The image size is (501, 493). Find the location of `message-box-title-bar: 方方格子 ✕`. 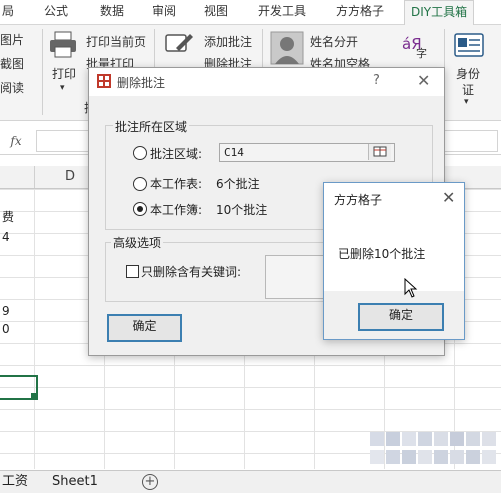

message-box-title-bar: 方方格子 ✕ is located at coordinates (394, 198).